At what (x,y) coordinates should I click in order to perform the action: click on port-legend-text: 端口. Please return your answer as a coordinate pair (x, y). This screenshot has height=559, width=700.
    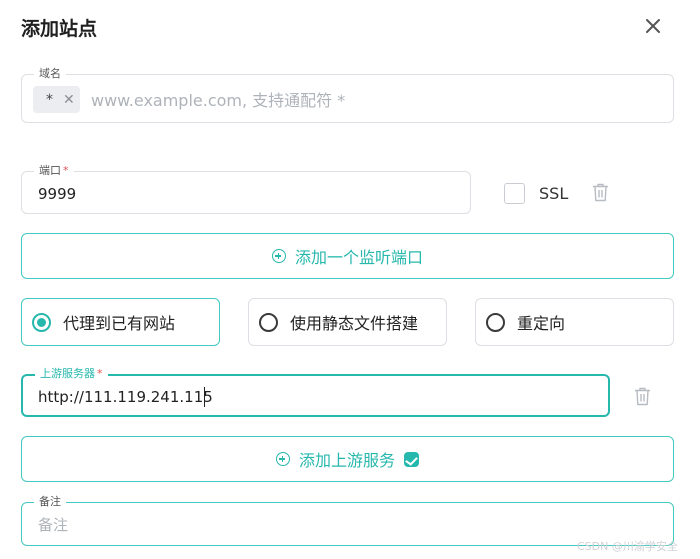
    Looking at the image, I should click on (50, 170).